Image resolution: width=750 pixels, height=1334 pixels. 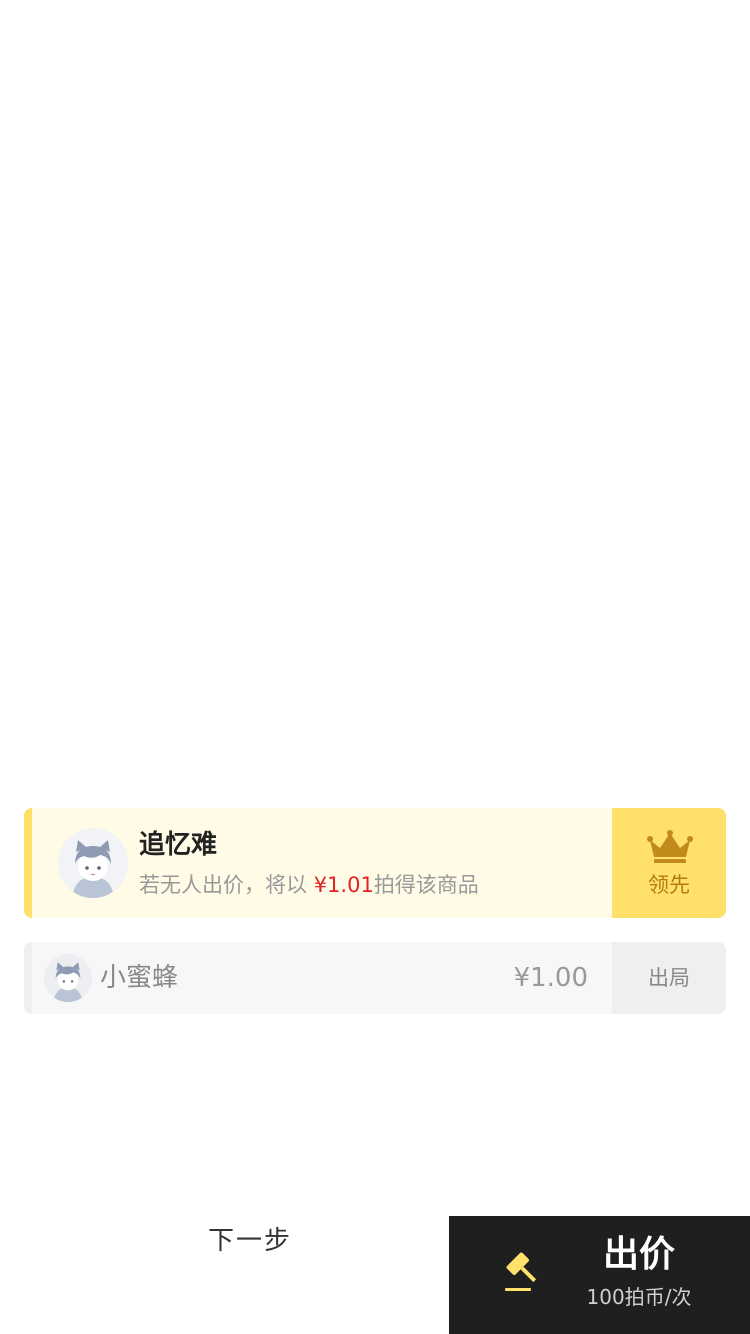 I want to click on leader-winning-price: ¥1.01, so click(x=343, y=885).